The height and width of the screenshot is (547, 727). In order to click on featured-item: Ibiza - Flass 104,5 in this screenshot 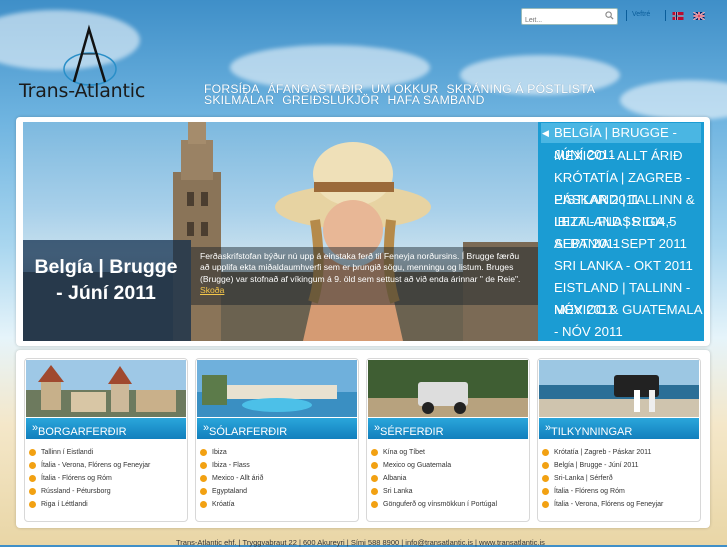, I will do `click(629, 222)`.